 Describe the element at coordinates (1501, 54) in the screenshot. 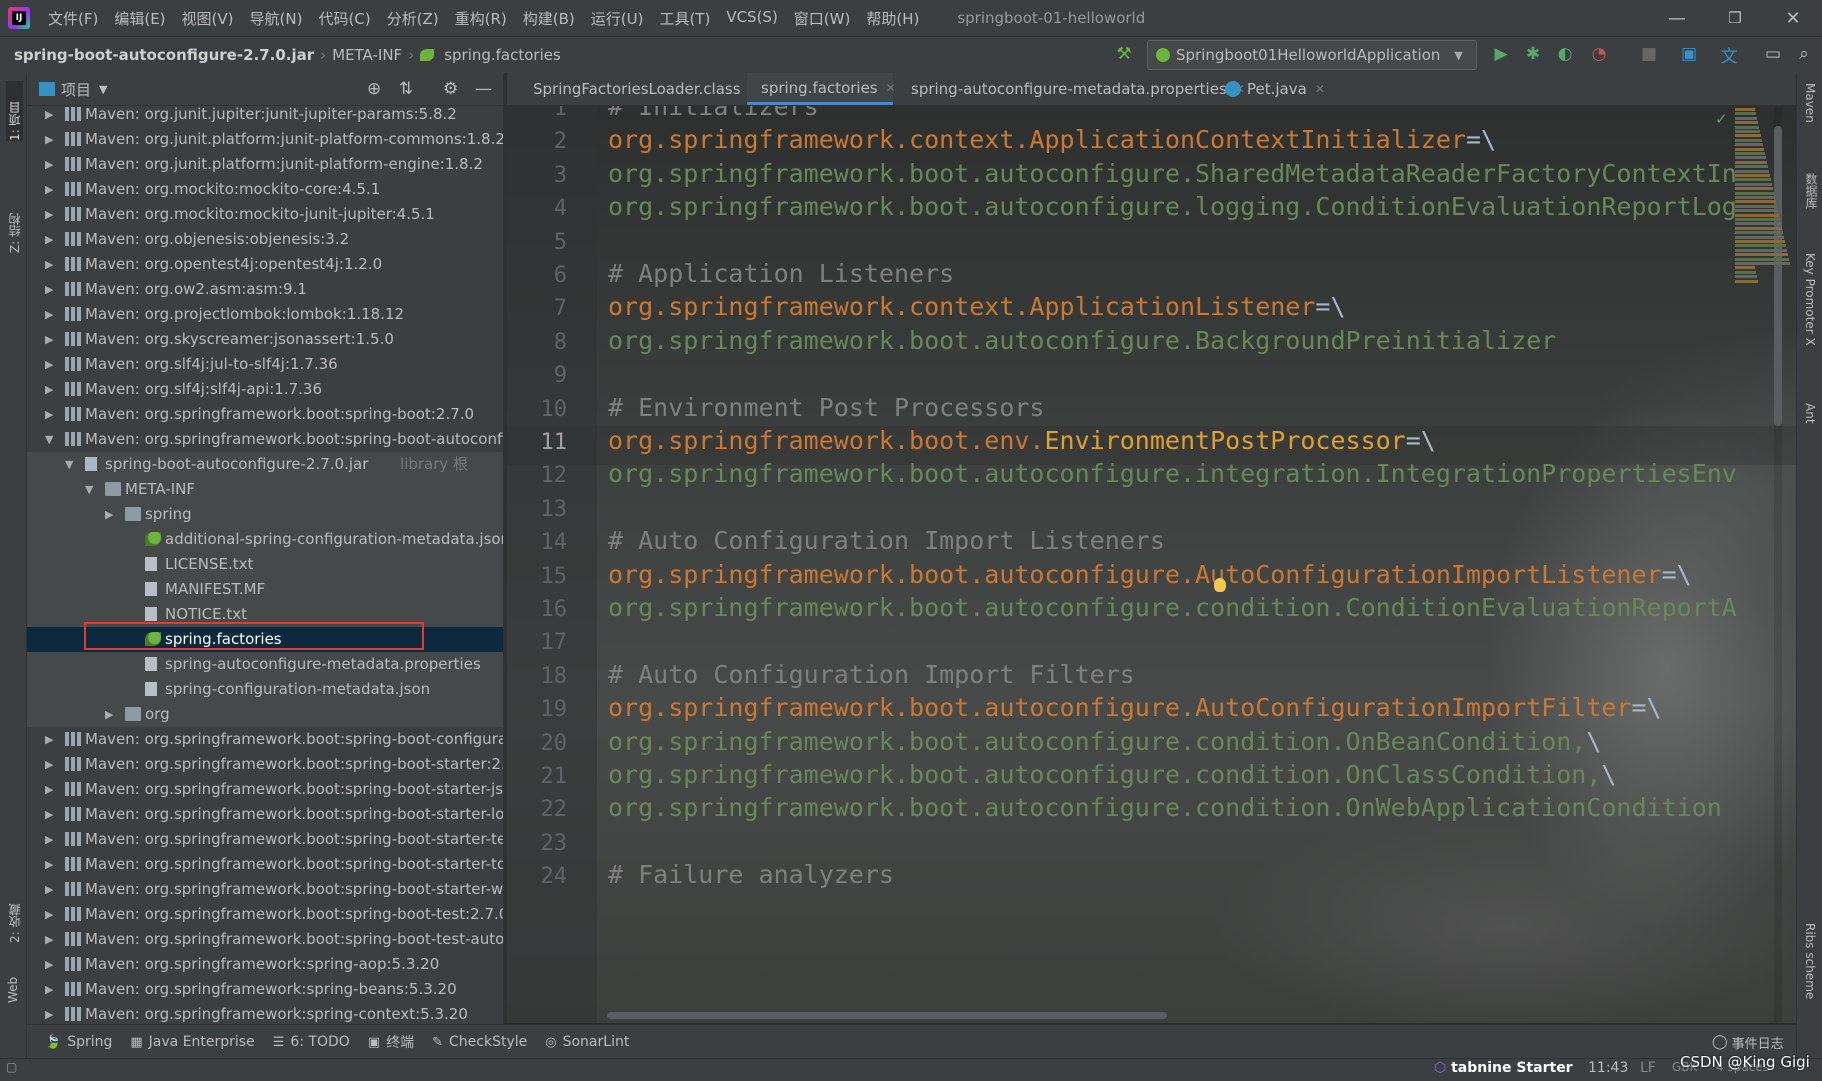

I see `run-icon: ▶` at that location.